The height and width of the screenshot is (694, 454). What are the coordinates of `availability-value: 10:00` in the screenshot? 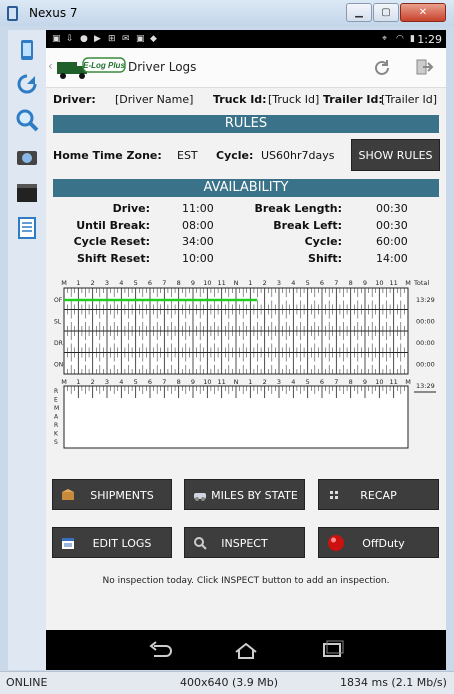 It's located at (198, 258).